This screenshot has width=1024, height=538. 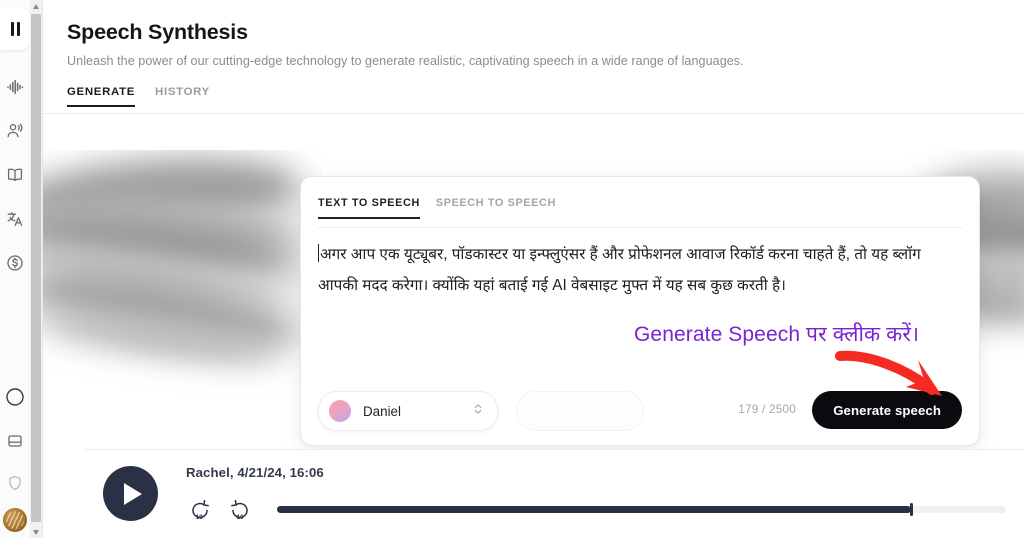 I want to click on sidebar-item-subscription, so click(x=15, y=263).